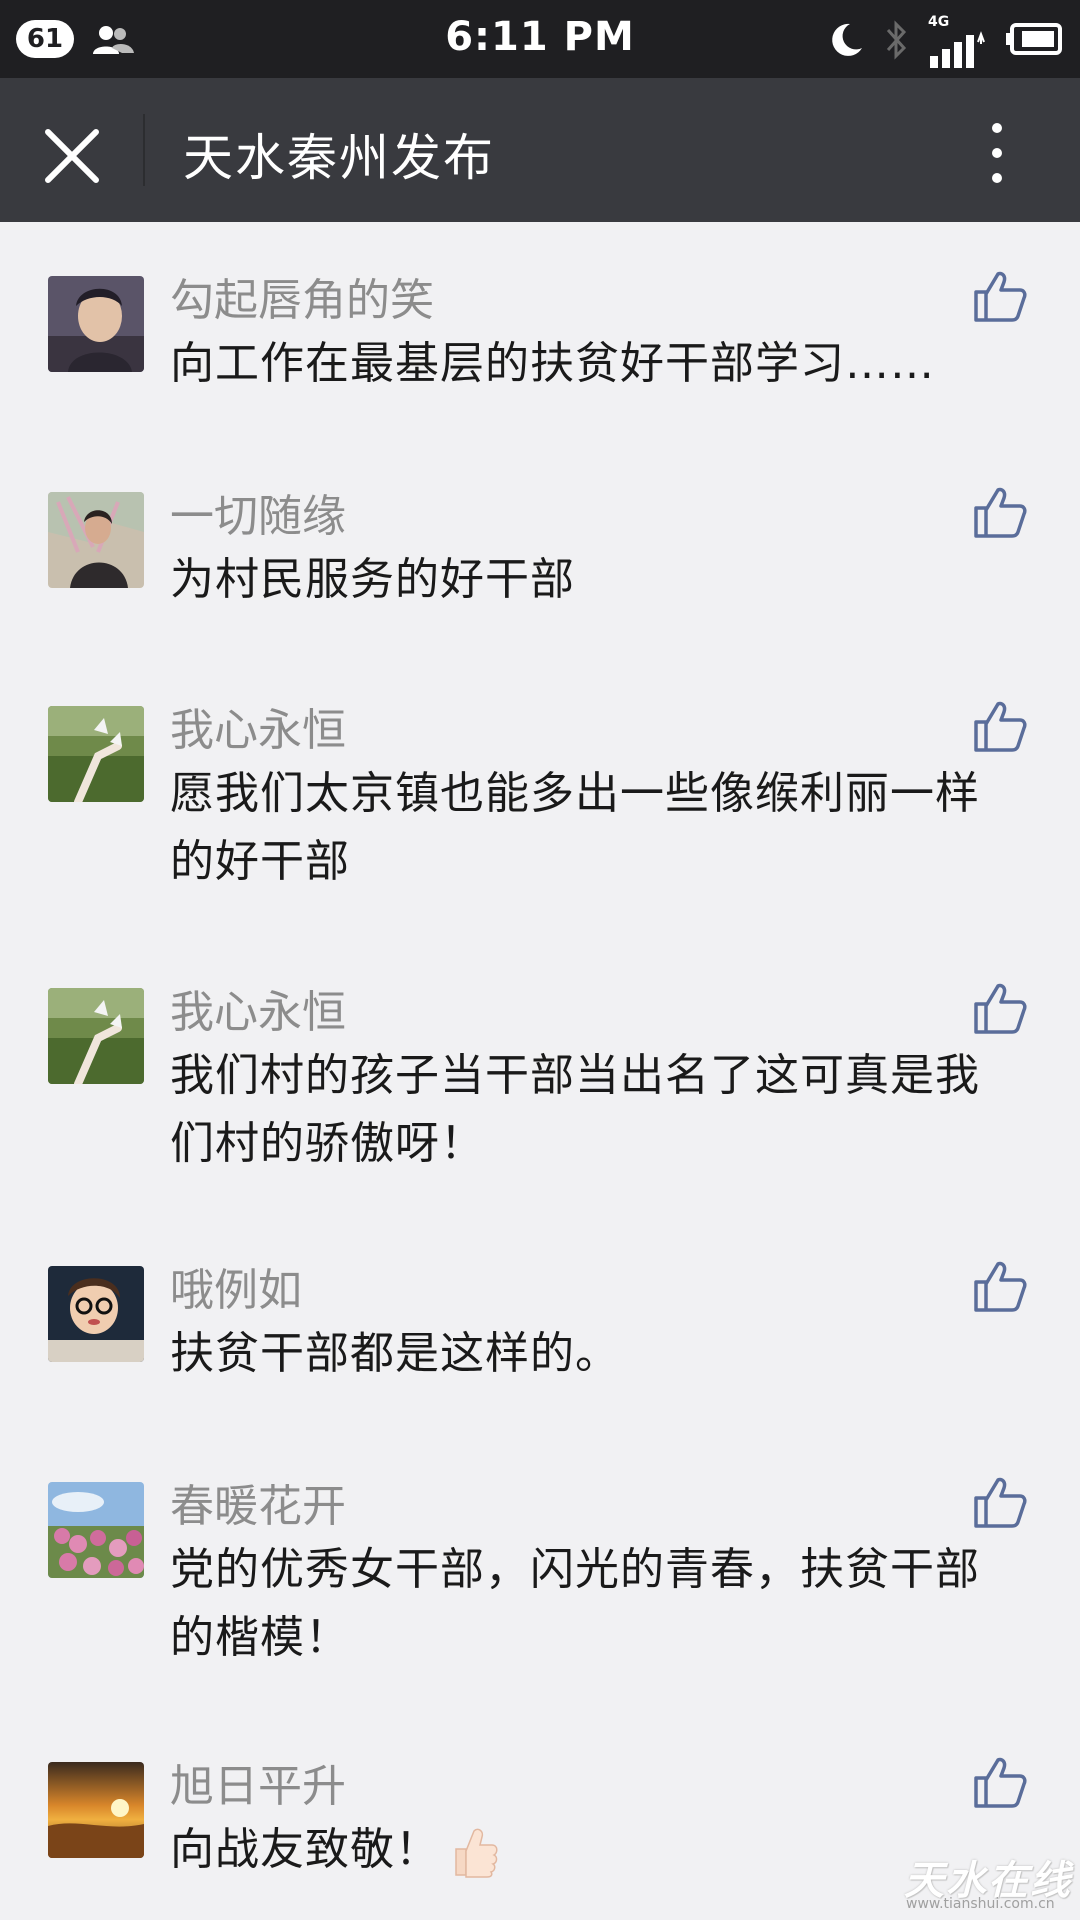 This screenshot has width=1080, height=1920. Describe the element at coordinates (575, 1603) in the screenshot. I see `comment-text: 党的优秀女干部，闪光的青春，扶贫干部的楷模！` at that location.